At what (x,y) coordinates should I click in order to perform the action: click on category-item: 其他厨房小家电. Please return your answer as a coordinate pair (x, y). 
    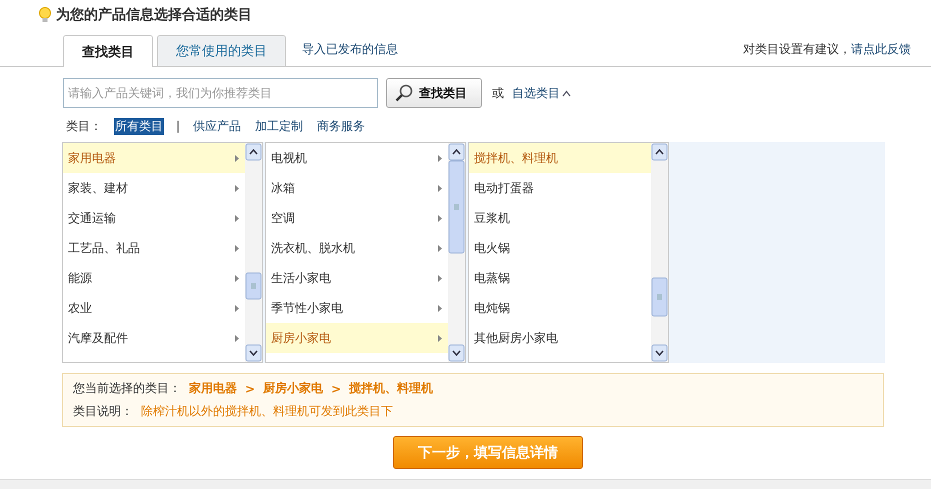
    Looking at the image, I should click on (560, 338).